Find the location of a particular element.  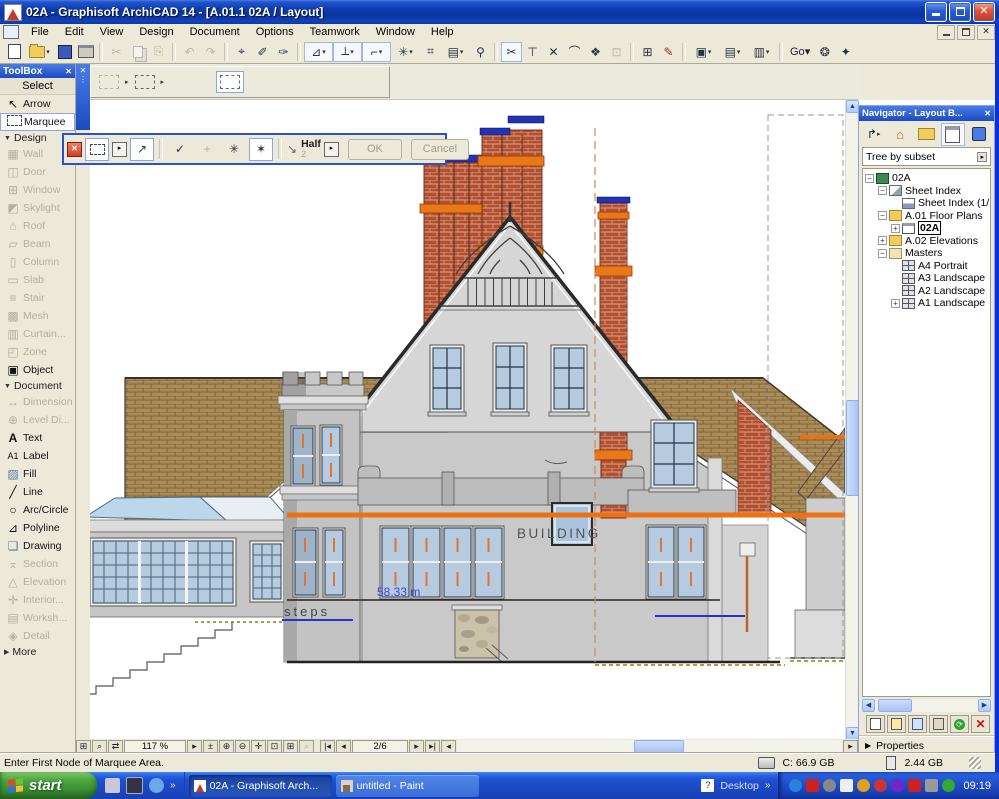

tool-detail: ◈ Detail is located at coordinates (37, 636).